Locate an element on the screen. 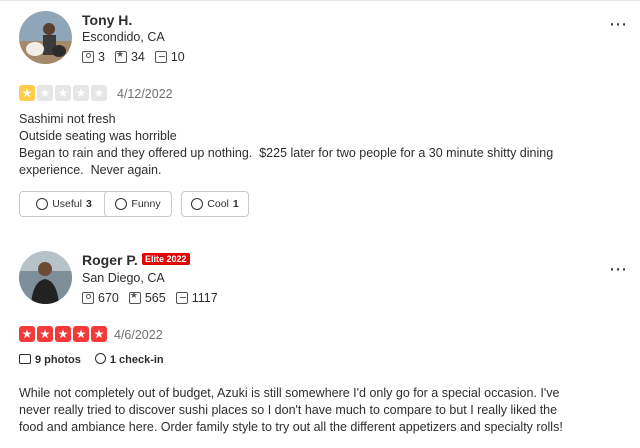 The image size is (640, 448). funny-button: Funny is located at coordinates (138, 204).